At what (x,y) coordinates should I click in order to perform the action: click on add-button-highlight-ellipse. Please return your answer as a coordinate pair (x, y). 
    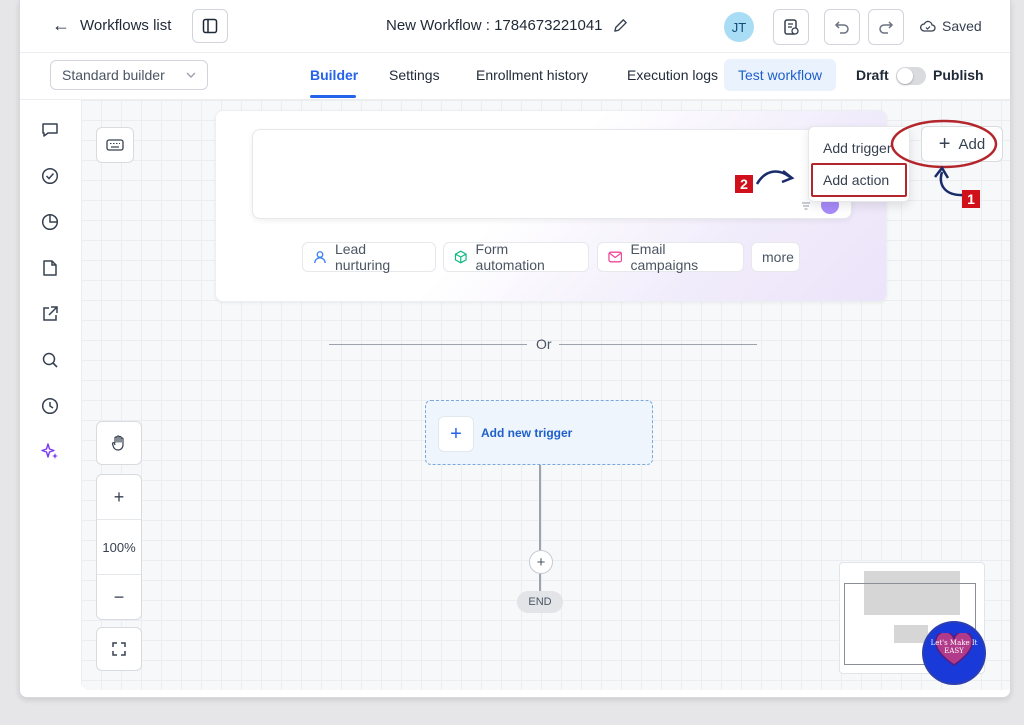
    Looking at the image, I should click on (944, 144).